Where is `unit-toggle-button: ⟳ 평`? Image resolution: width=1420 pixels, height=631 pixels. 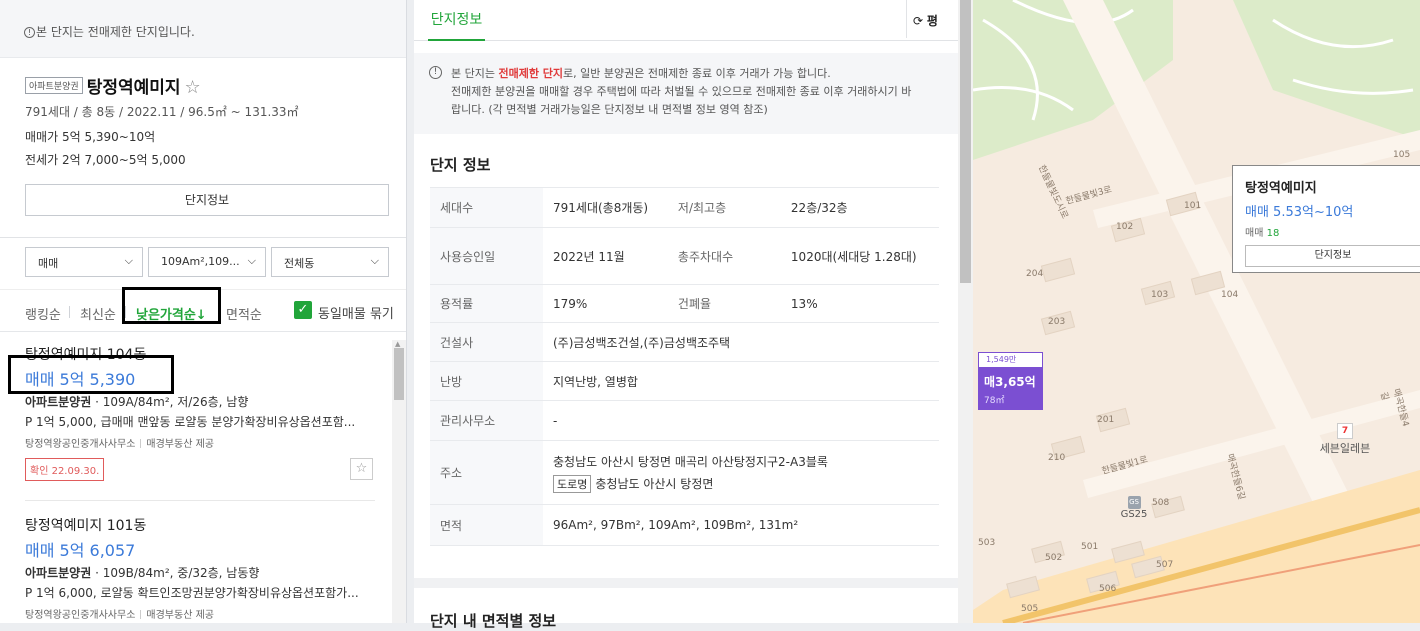 unit-toggle-button: ⟳ 평 is located at coordinates (932, 19).